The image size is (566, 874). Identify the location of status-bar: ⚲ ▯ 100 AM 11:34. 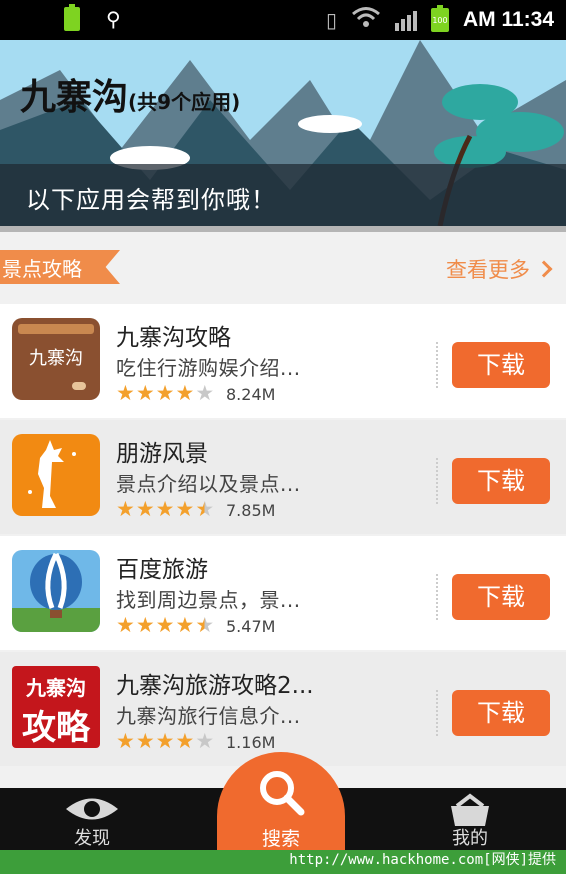
(283, 20).